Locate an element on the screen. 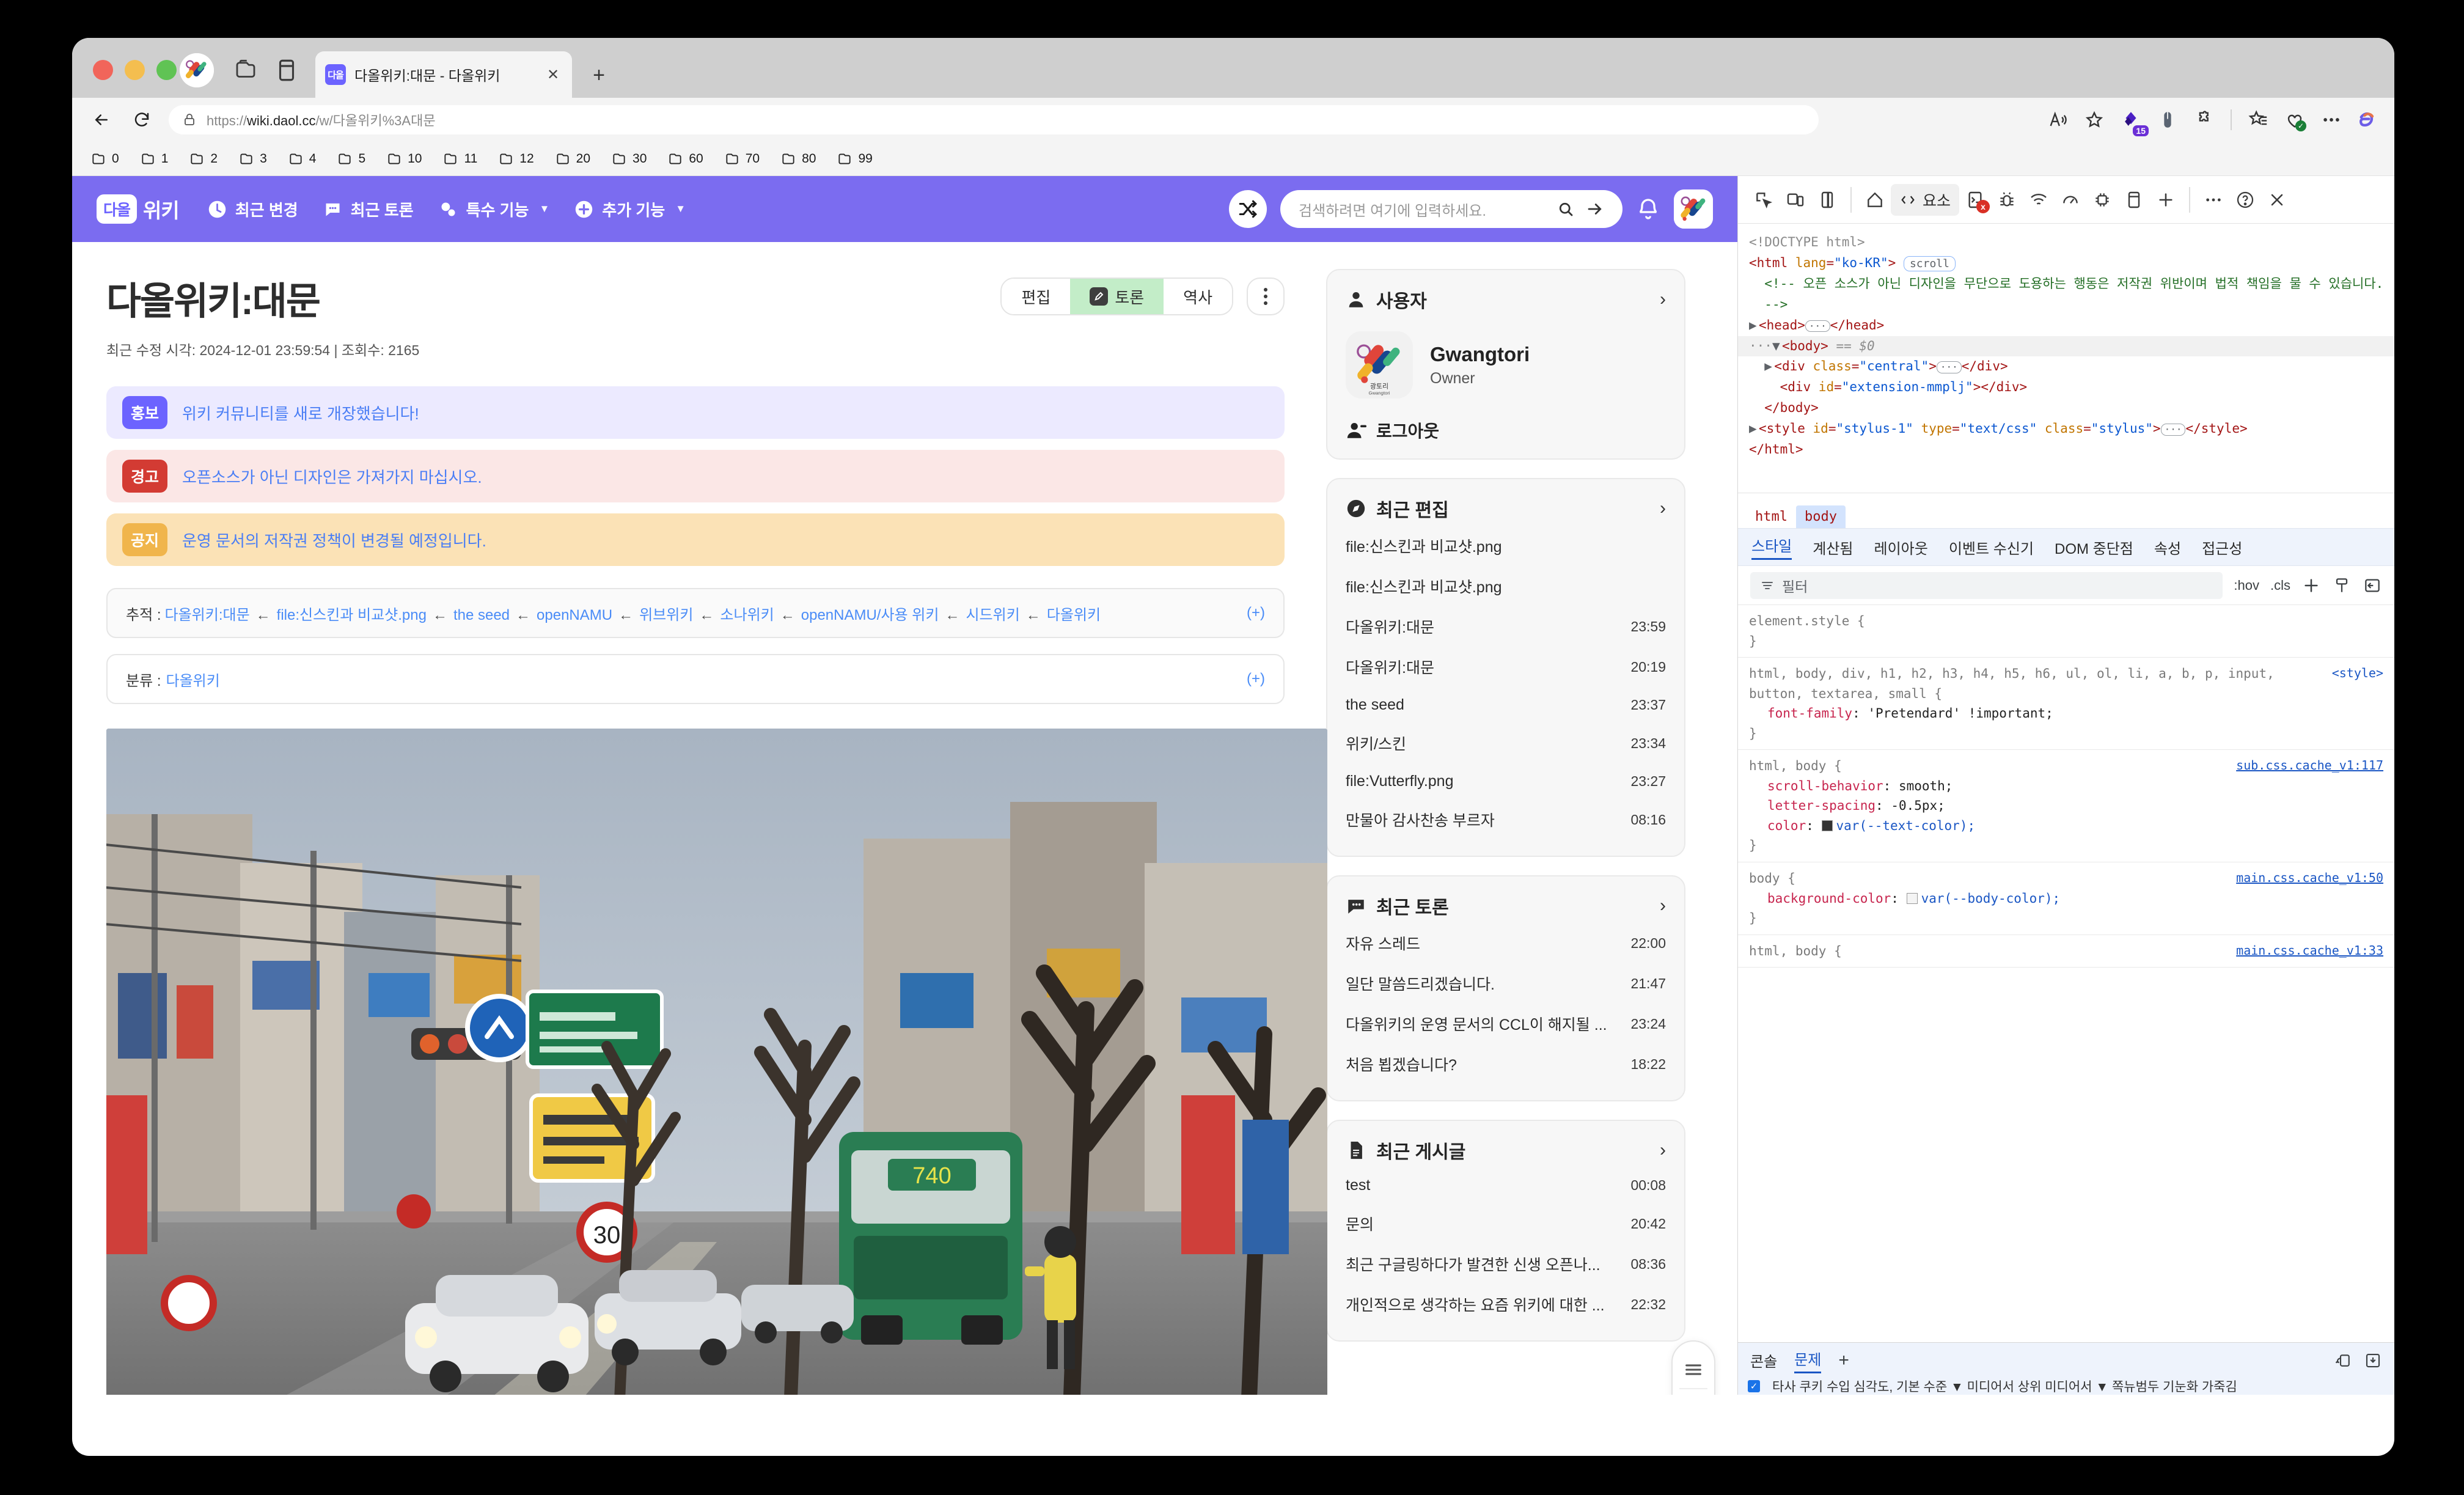 The width and height of the screenshot is (2464, 1495). notifications-icon is located at coordinates (1648, 209).